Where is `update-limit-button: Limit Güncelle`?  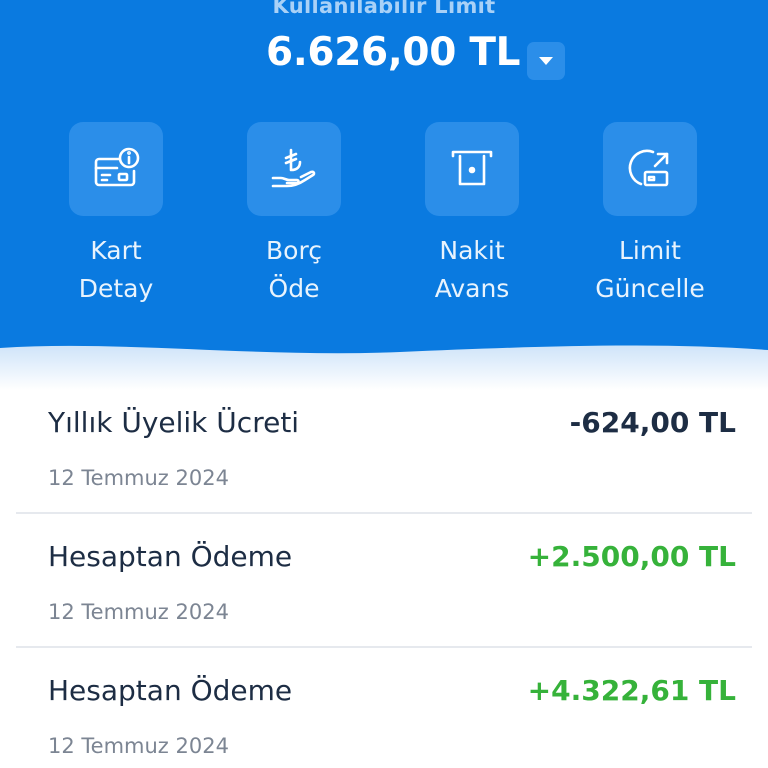
update-limit-button: Limit Güncelle is located at coordinates (650, 215).